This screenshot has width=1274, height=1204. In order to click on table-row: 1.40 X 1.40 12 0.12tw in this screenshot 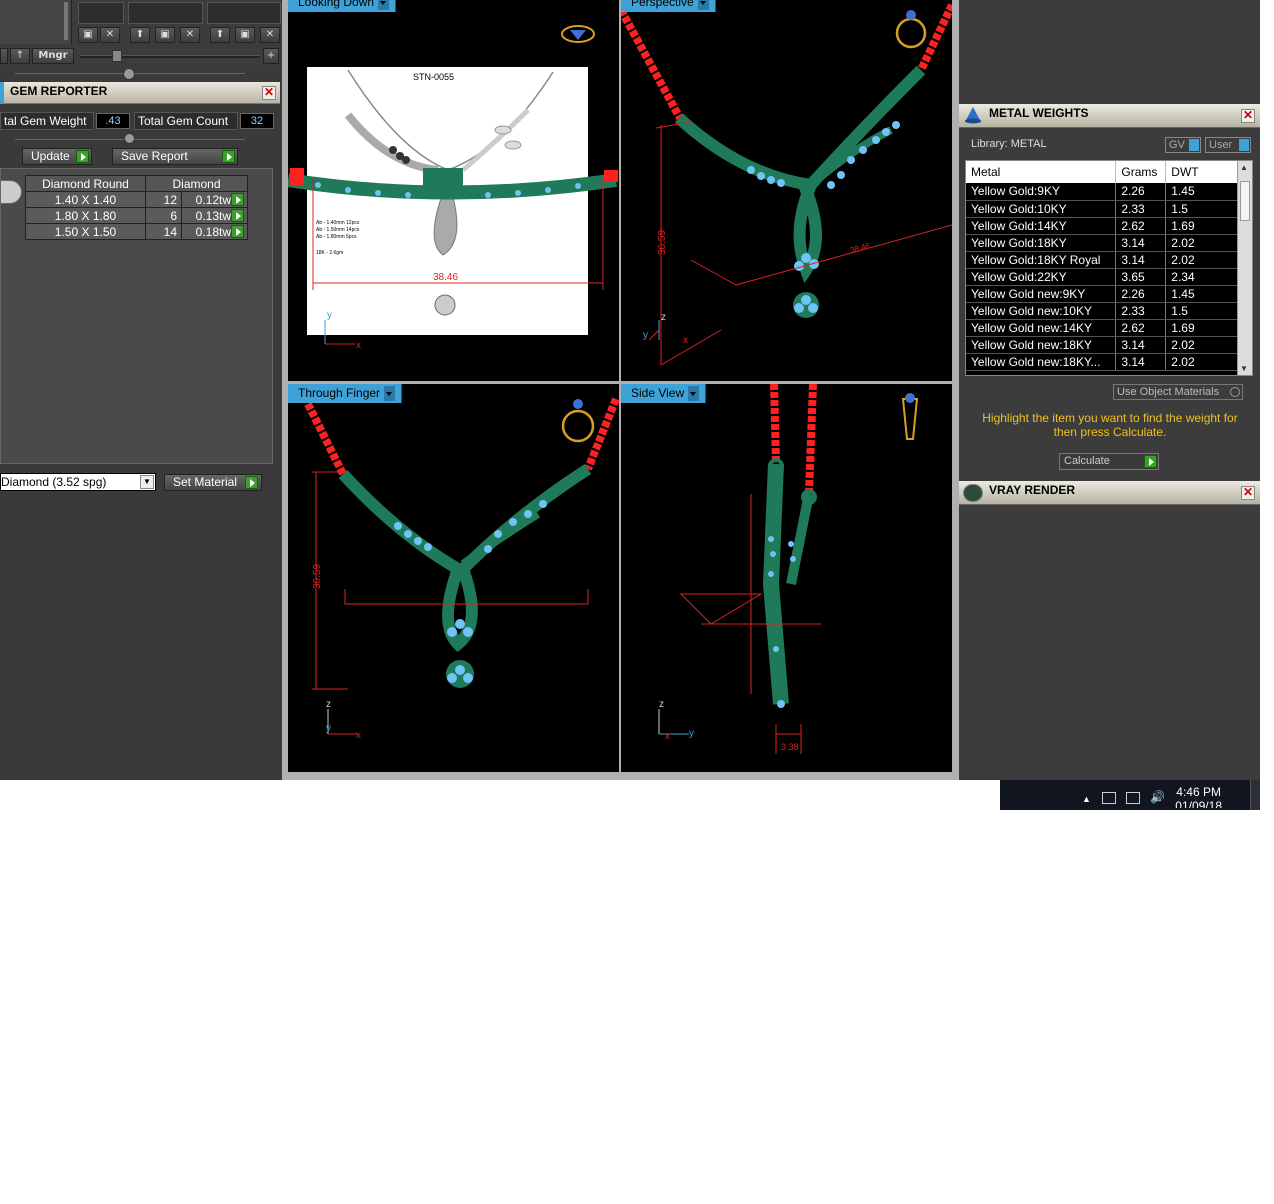, I will do `click(136, 199)`.